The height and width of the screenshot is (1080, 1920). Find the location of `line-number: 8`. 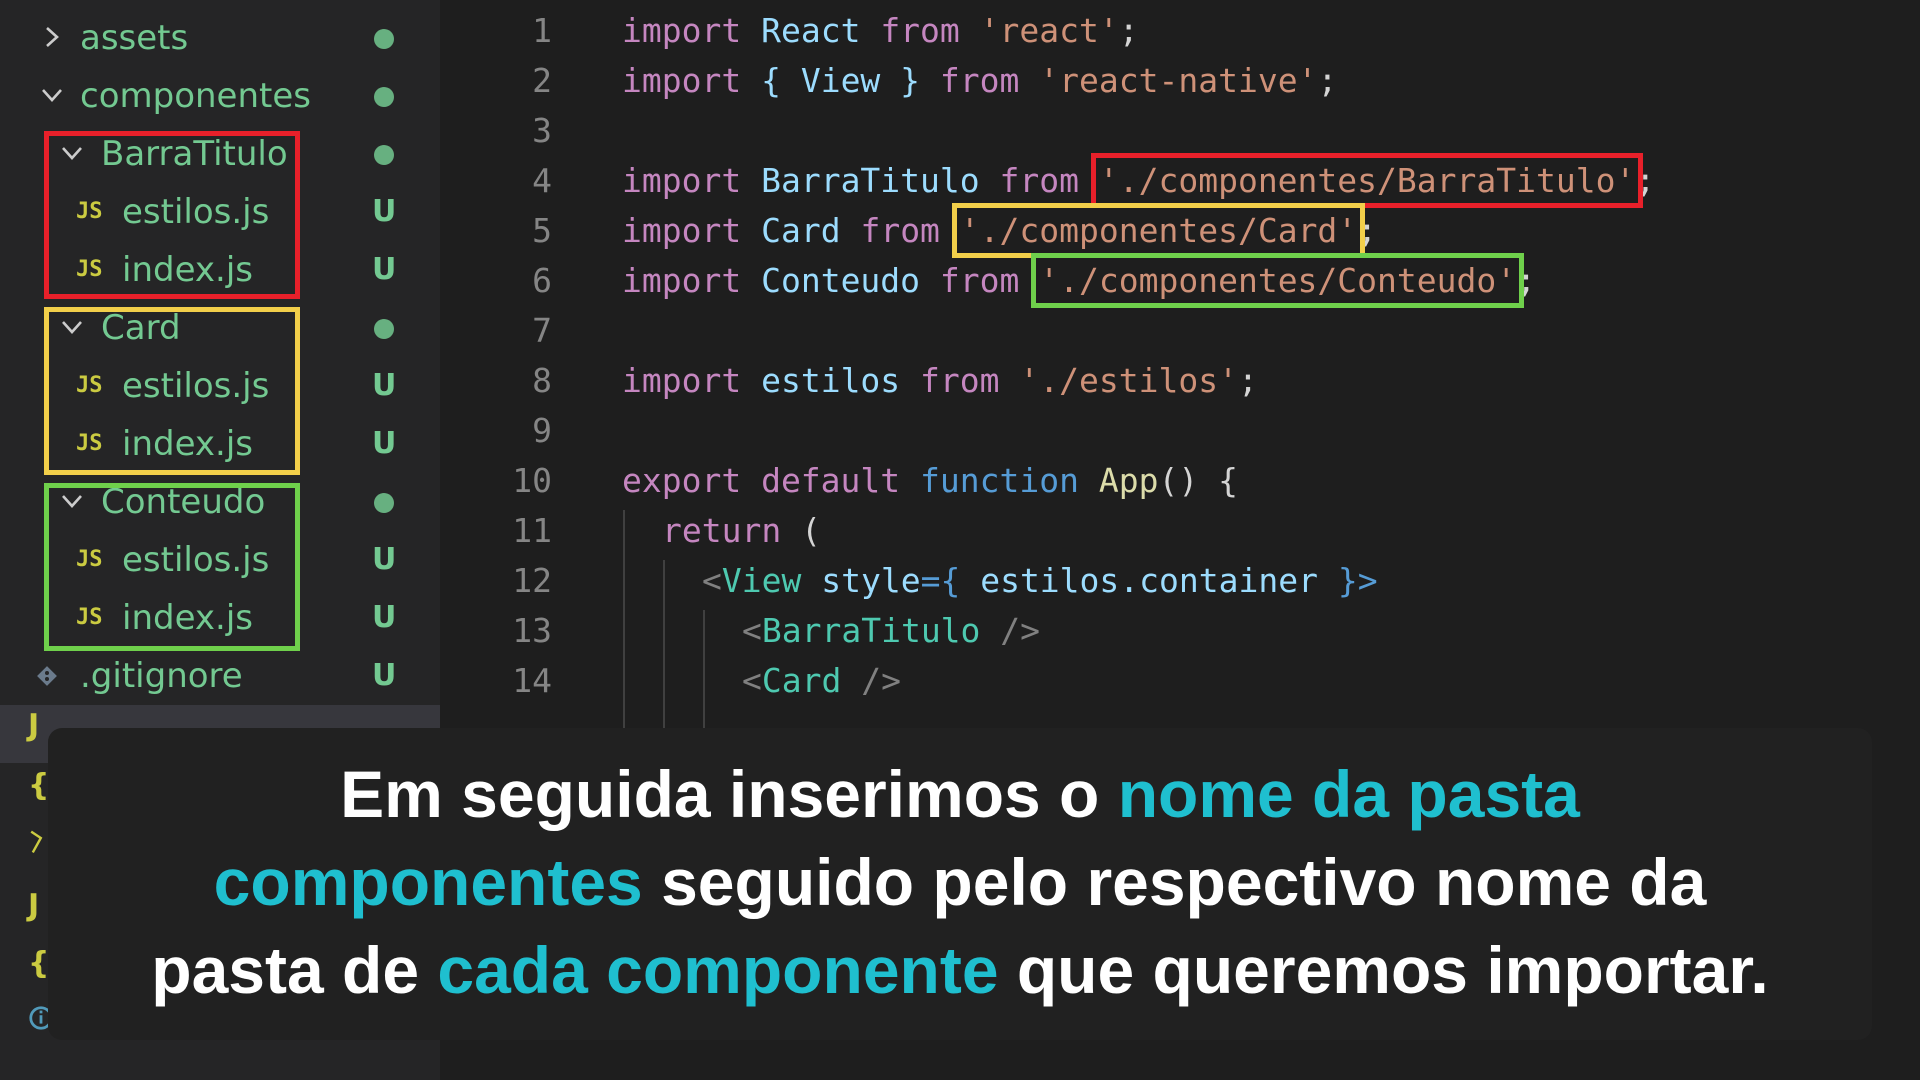

line-number: 8 is located at coordinates (542, 380).